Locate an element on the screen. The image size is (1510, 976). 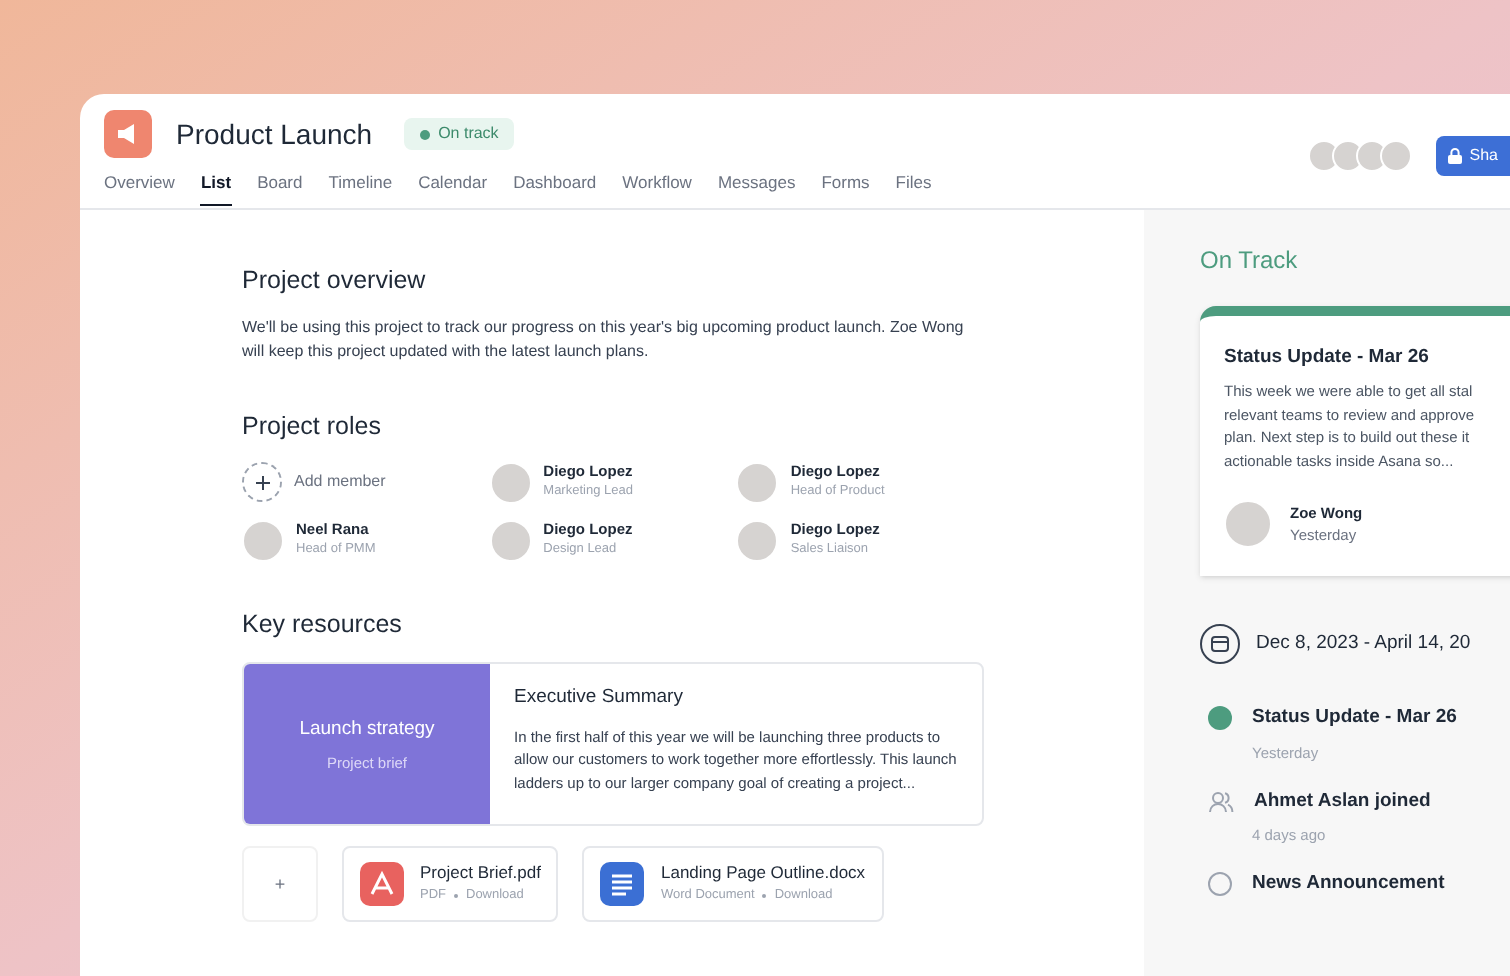
brief-title: Launch strategy is located at coordinates (367, 729).